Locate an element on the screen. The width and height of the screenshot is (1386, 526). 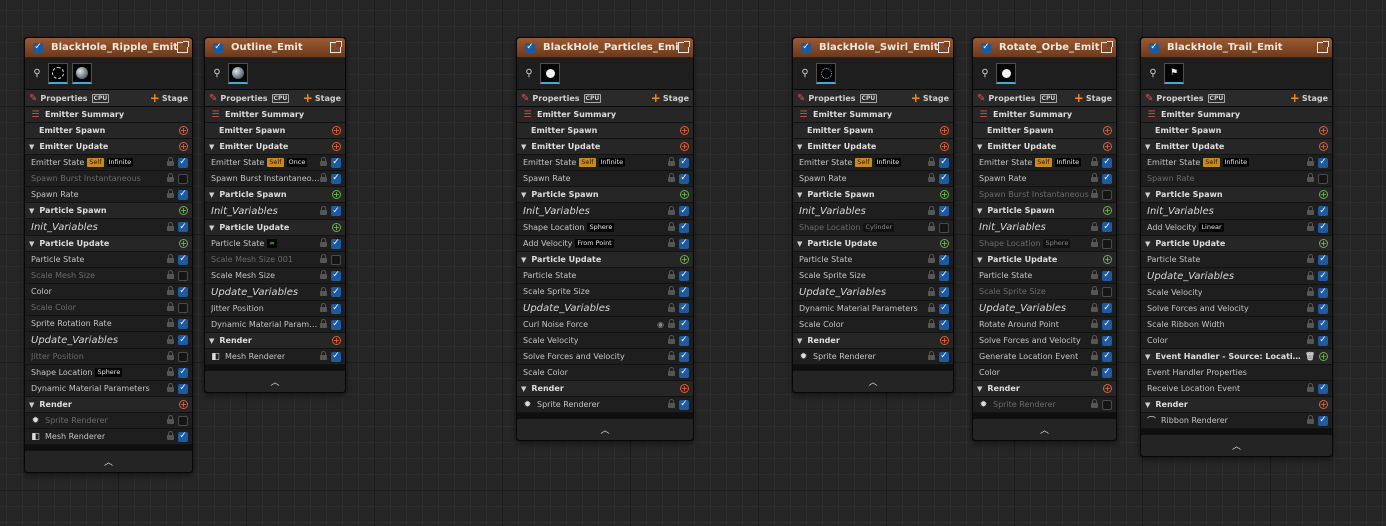
stage-header: ▼ Emitter Update + is located at coordinates (275, 147).